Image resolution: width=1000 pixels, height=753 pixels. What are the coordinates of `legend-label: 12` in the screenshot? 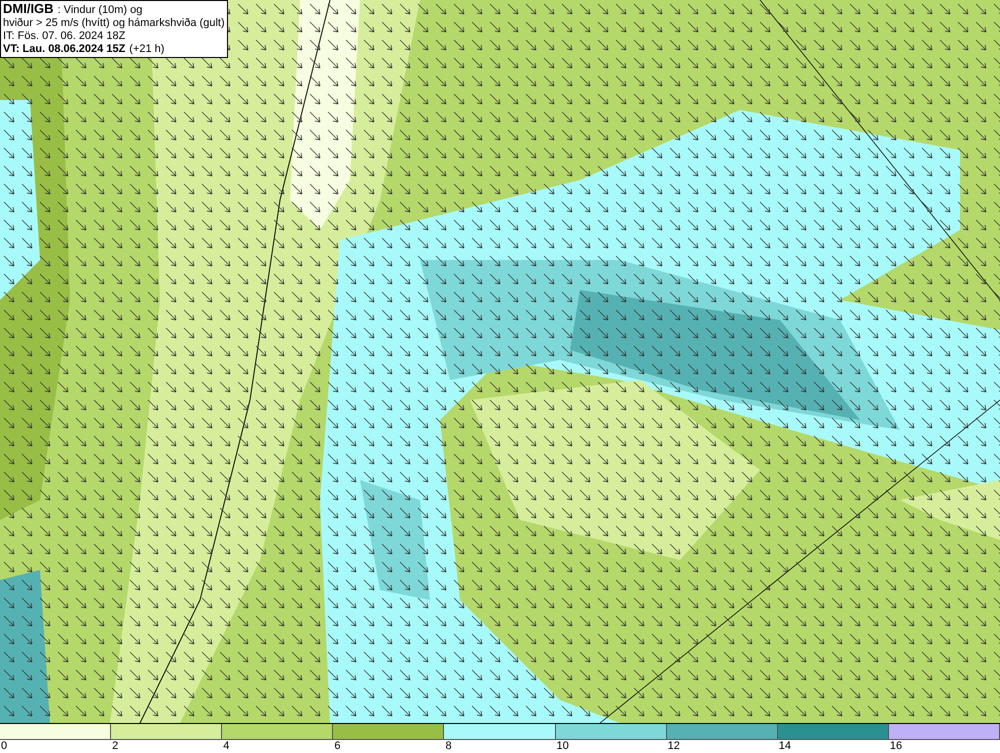 It's located at (673, 746).